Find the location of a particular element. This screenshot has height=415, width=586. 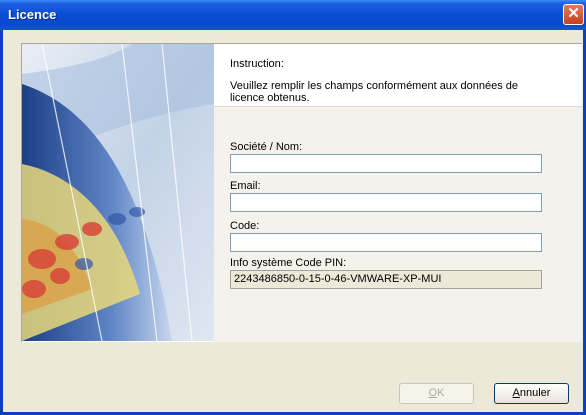

ok-button: OK is located at coordinates (436, 393).